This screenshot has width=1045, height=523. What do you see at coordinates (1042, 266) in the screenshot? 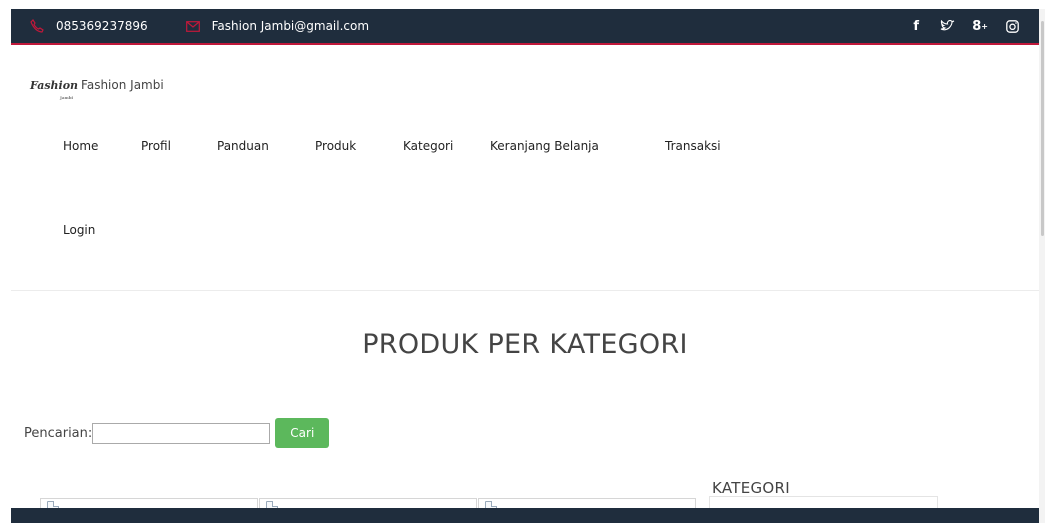
I see `scrollbar-track` at bounding box center [1042, 266].